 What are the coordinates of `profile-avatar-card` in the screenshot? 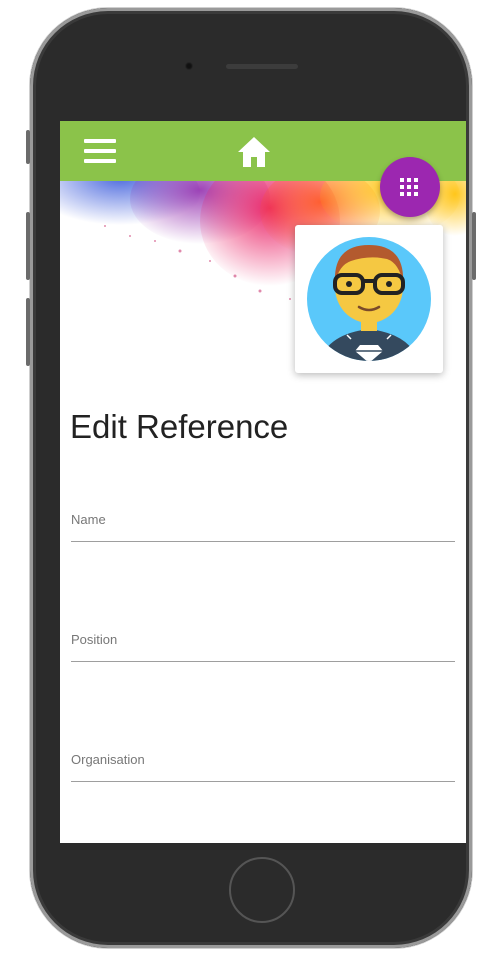 It's located at (369, 299).